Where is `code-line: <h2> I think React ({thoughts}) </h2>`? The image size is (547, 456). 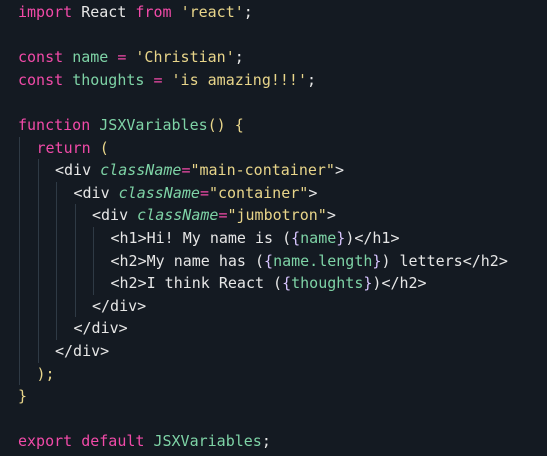
code-line: <h2> I think React ({thoughts}) </h2> is located at coordinates (269, 283).